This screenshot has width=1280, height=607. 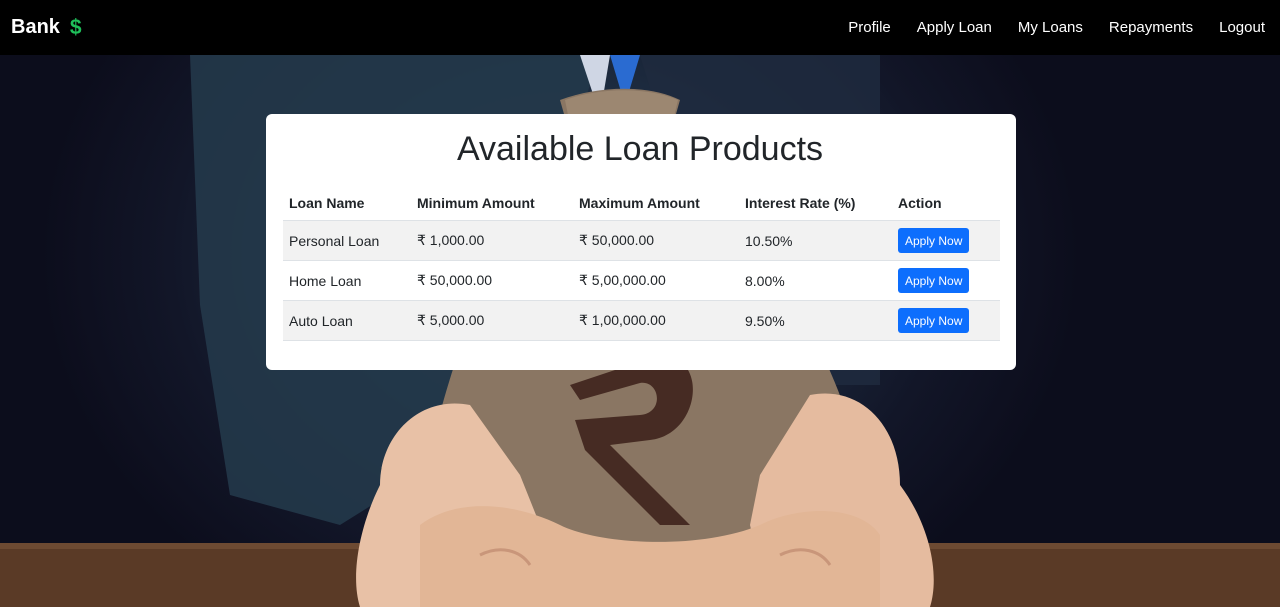 I want to click on nav-link-apply-loan: Apply Loan, so click(x=954, y=27).